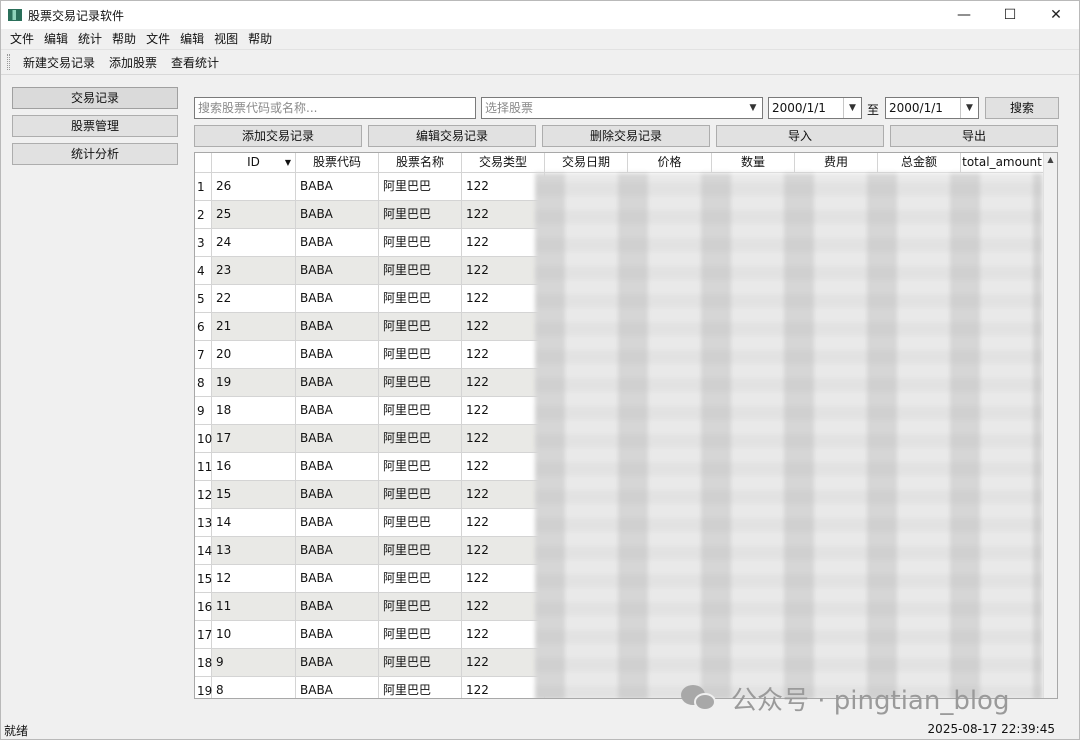 This screenshot has width=1080, height=740. What do you see at coordinates (254, 355) in the screenshot?
I see `table-cell-id: 20` at bounding box center [254, 355].